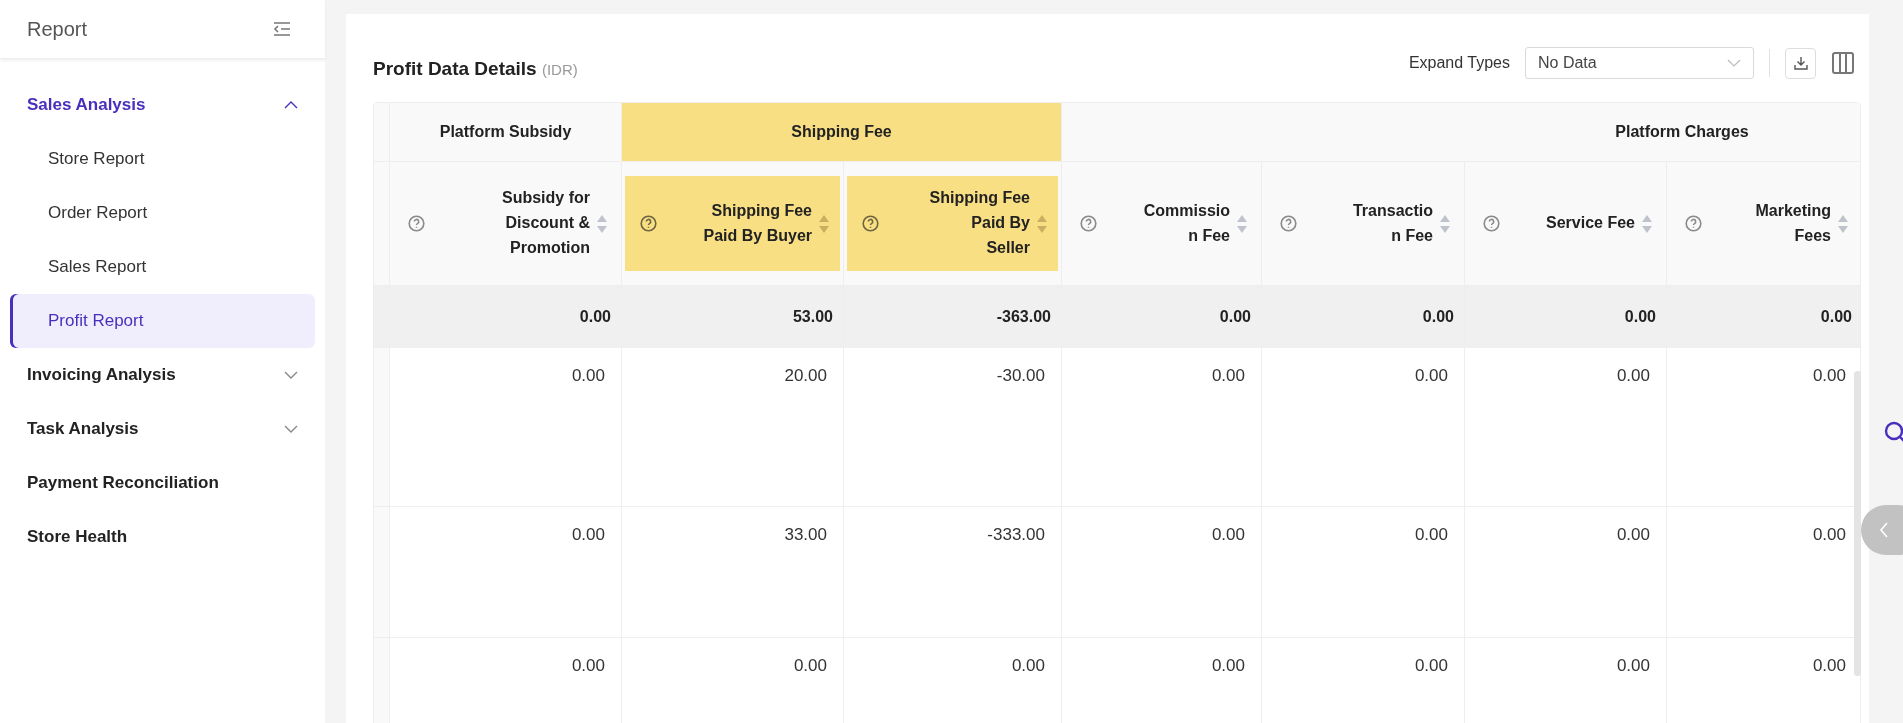 Image resolution: width=1903 pixels, height=723 pixels. What do you see at coordinates (157, 267) in the screenshot?
I see `nav-item: Sales Report` at bounding box center [157, 267].